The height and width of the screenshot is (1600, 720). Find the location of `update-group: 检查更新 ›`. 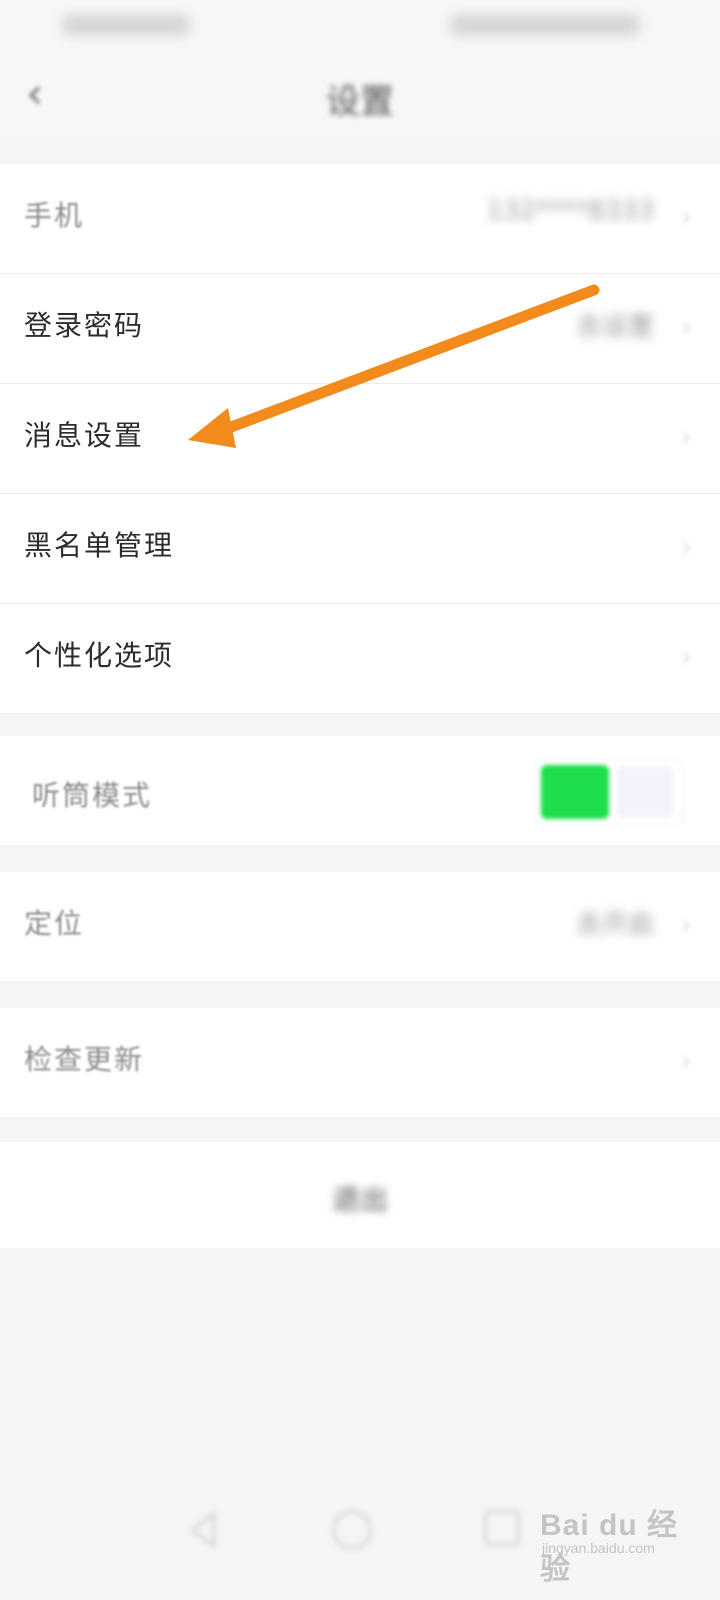

update-group: 检查更新 › is located at coordinates (360, 1062).